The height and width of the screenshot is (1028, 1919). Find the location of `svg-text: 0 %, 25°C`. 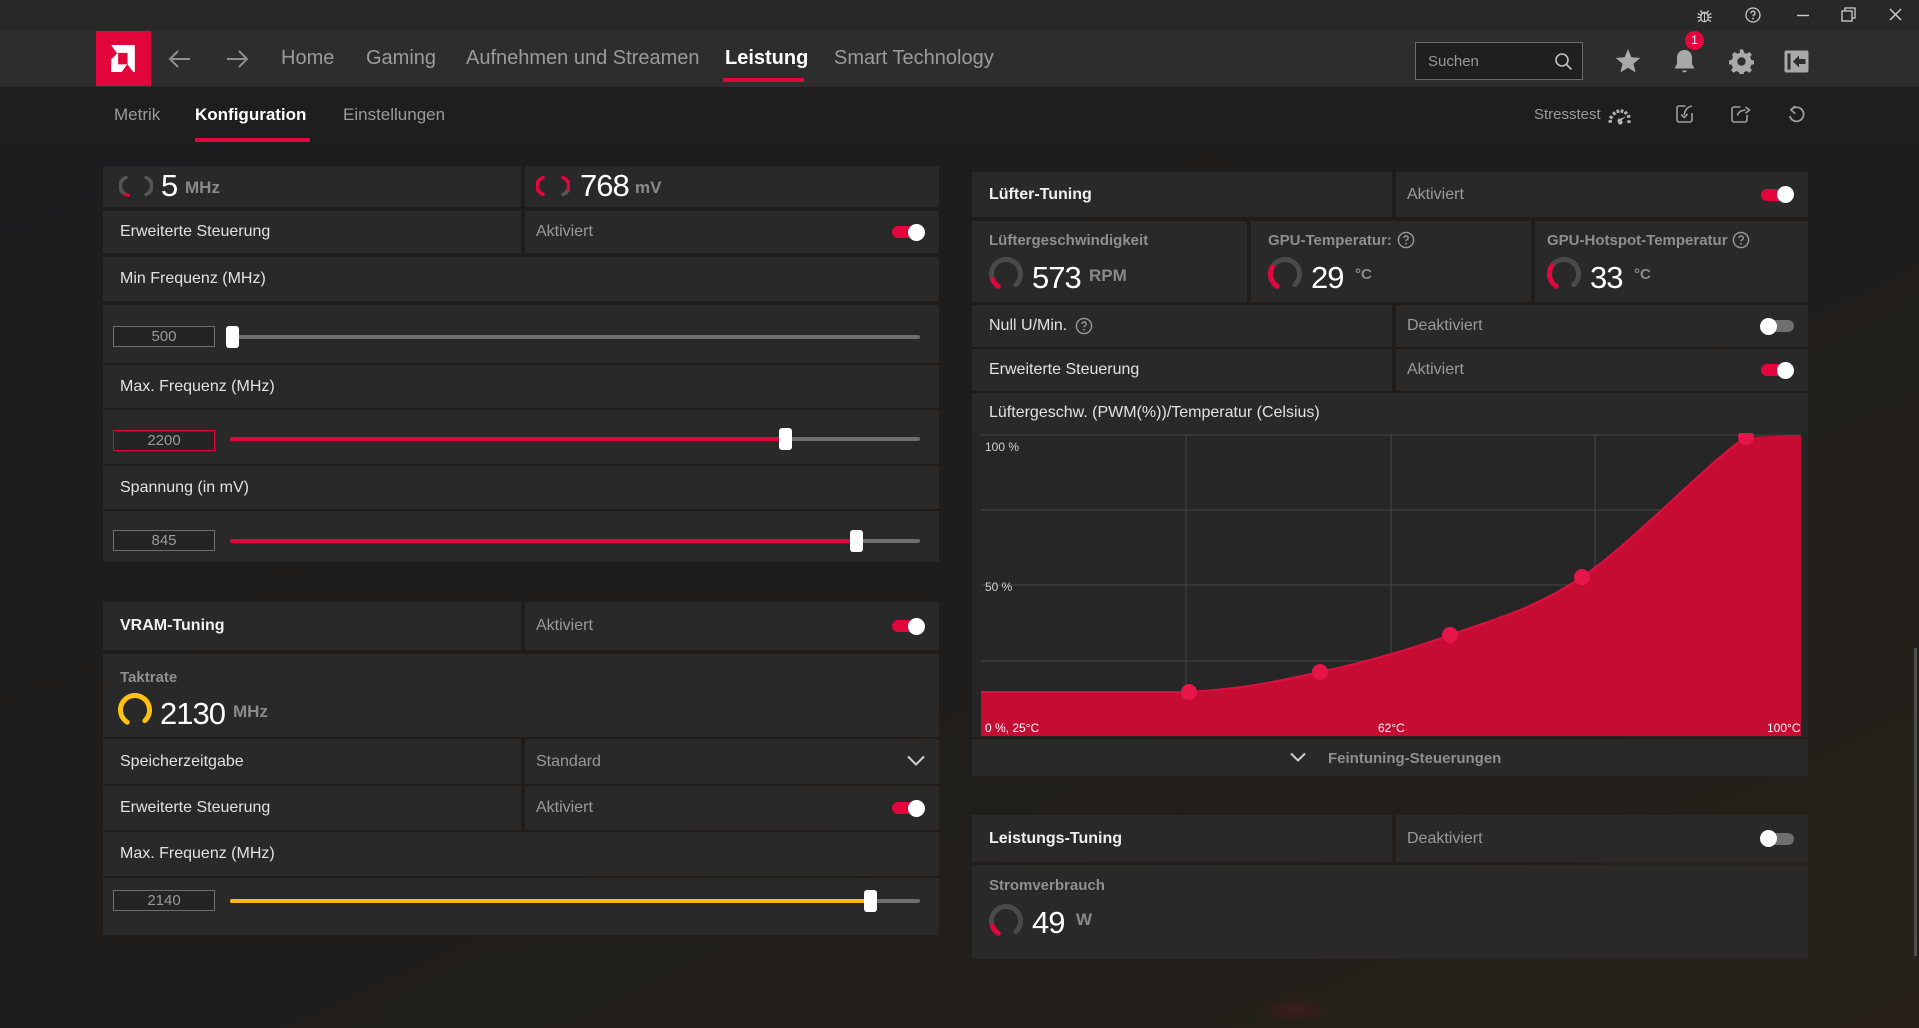

svg-text: 0 %, 25°C is located at coordinates (1012, 728).